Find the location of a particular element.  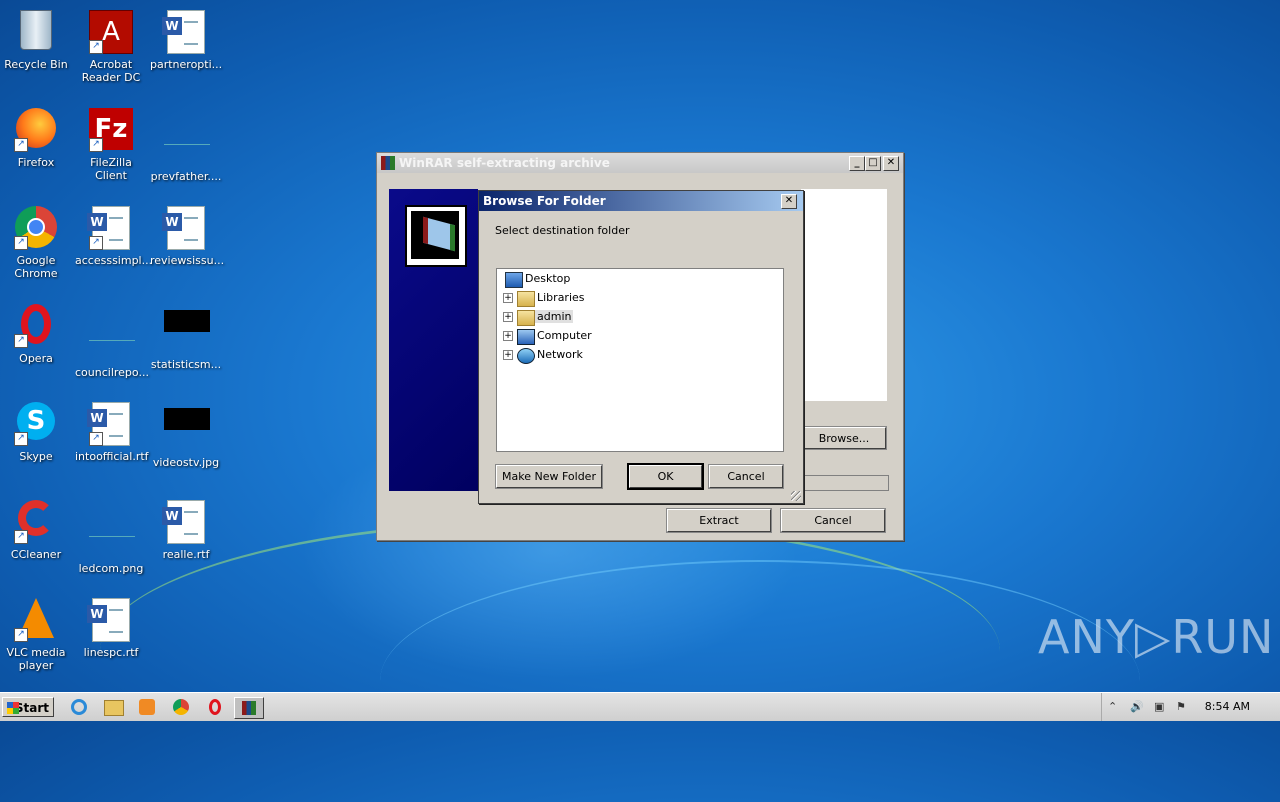

close-button: ✕ is located at coordinates (891, 163).